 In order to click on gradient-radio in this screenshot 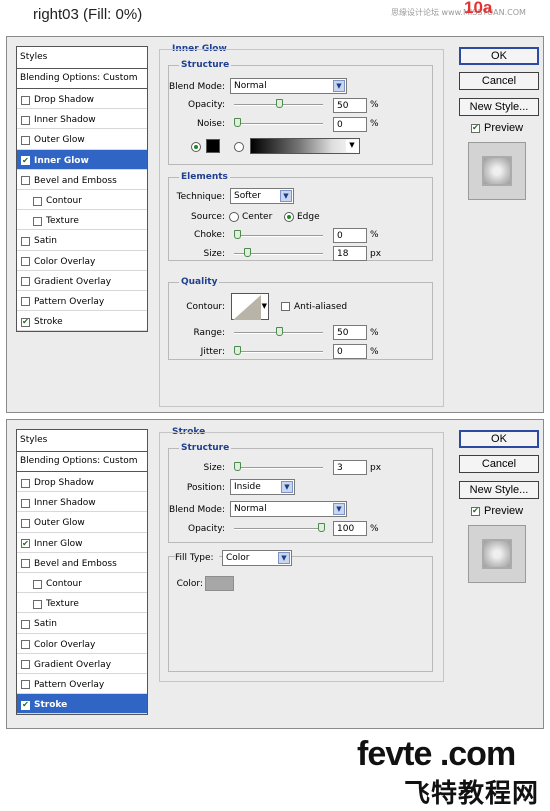, I will do `click(239, 147)`.